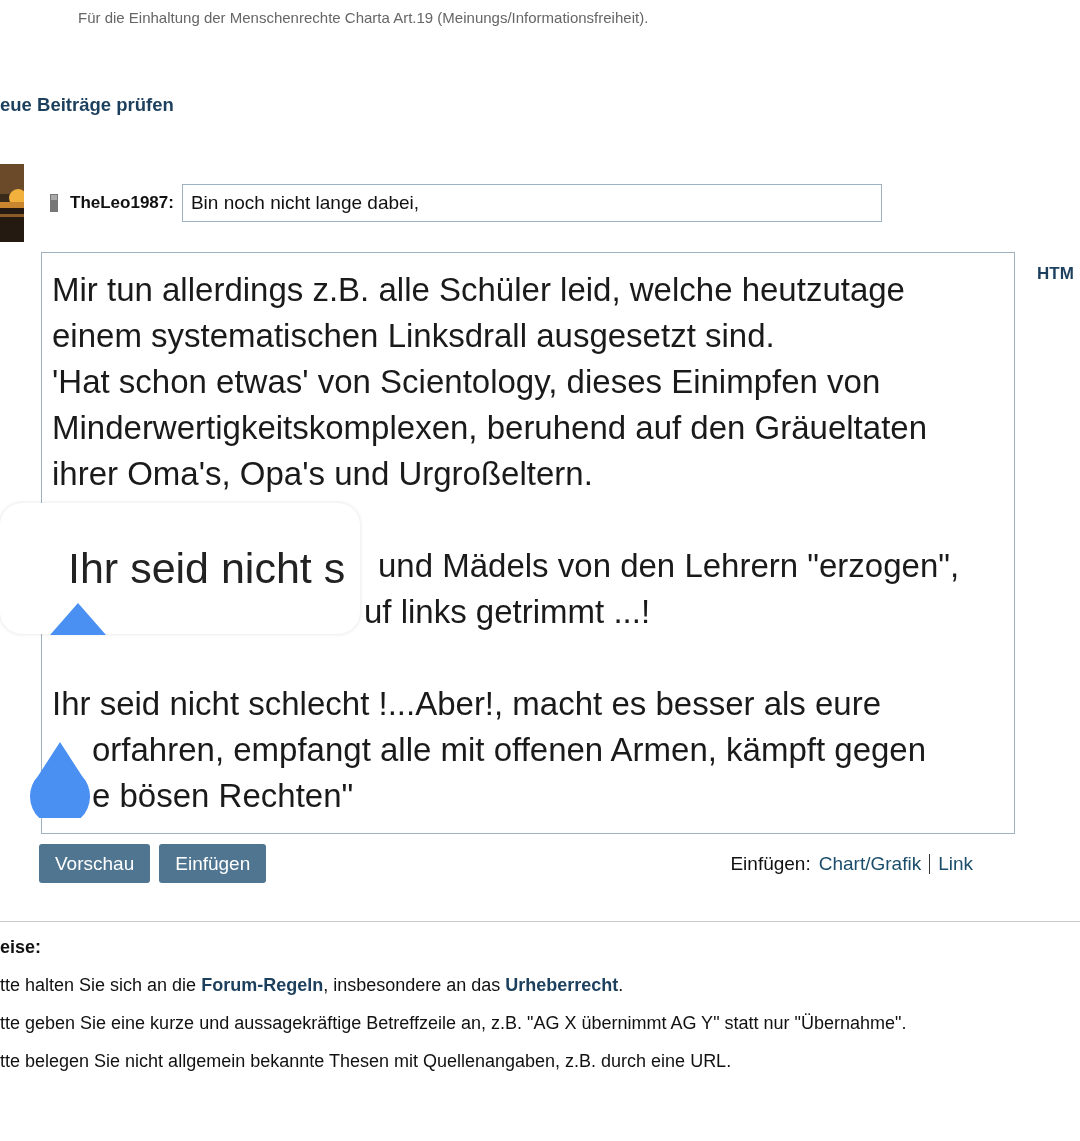  I want to click on phone-icon, so click(54, 203).